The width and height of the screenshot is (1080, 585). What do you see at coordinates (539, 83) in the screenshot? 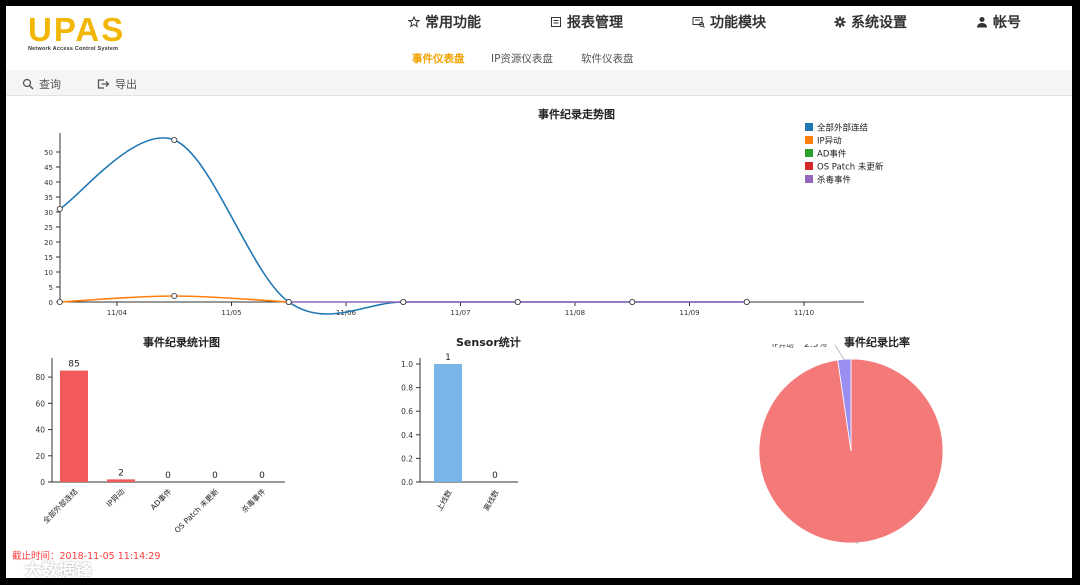
I see `toolbar: 查询 导出` at bounding box center [539, 83].